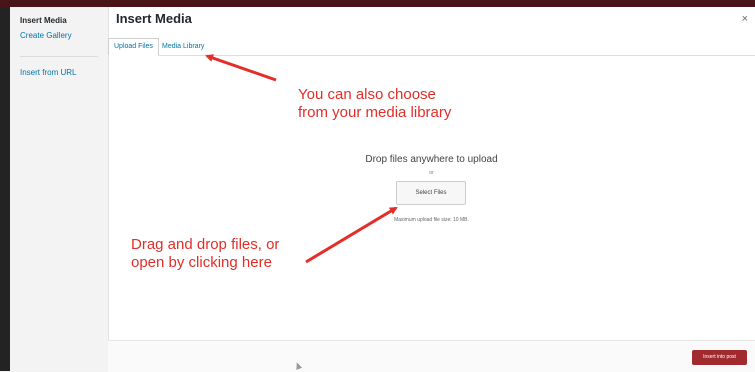 The image size is (755, 372). Describe the element at coordinates (48, 72) in the screenshot. I see `insert-from-url-link: Insert from URL` at that location.